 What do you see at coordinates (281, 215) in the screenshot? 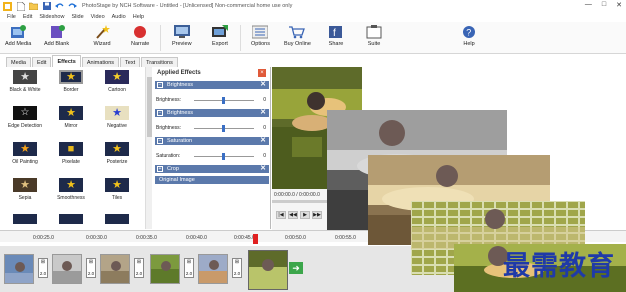
I see `skip-start-icon: |◀` at bounding box center [281, 215].